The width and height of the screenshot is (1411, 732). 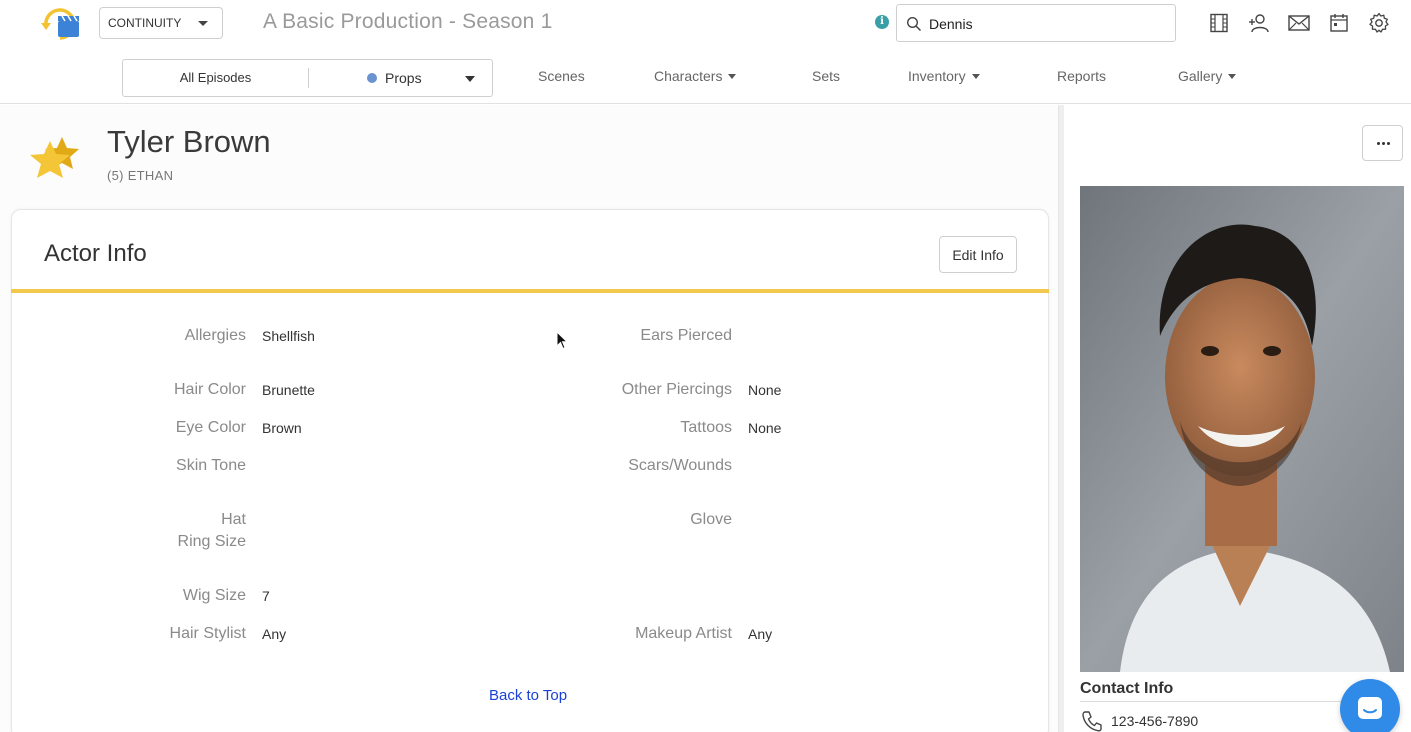 What do you see at coordinates (937, 76) in the screenshot?
I see `nav-inventory-label: Inventory` at bounding box center [937, 76].